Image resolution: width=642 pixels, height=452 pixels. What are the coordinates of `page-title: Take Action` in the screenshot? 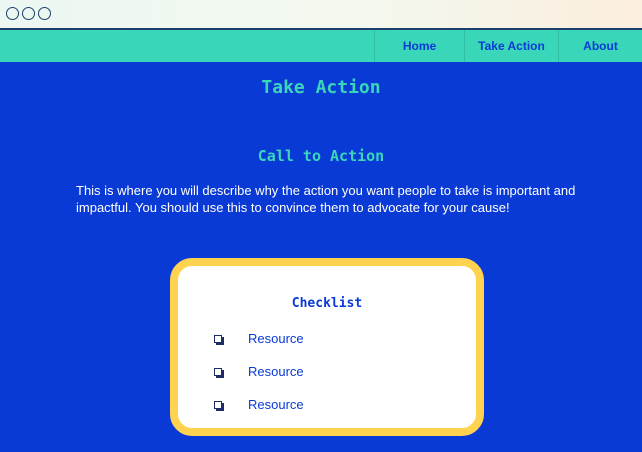 It's located at (321, 87).